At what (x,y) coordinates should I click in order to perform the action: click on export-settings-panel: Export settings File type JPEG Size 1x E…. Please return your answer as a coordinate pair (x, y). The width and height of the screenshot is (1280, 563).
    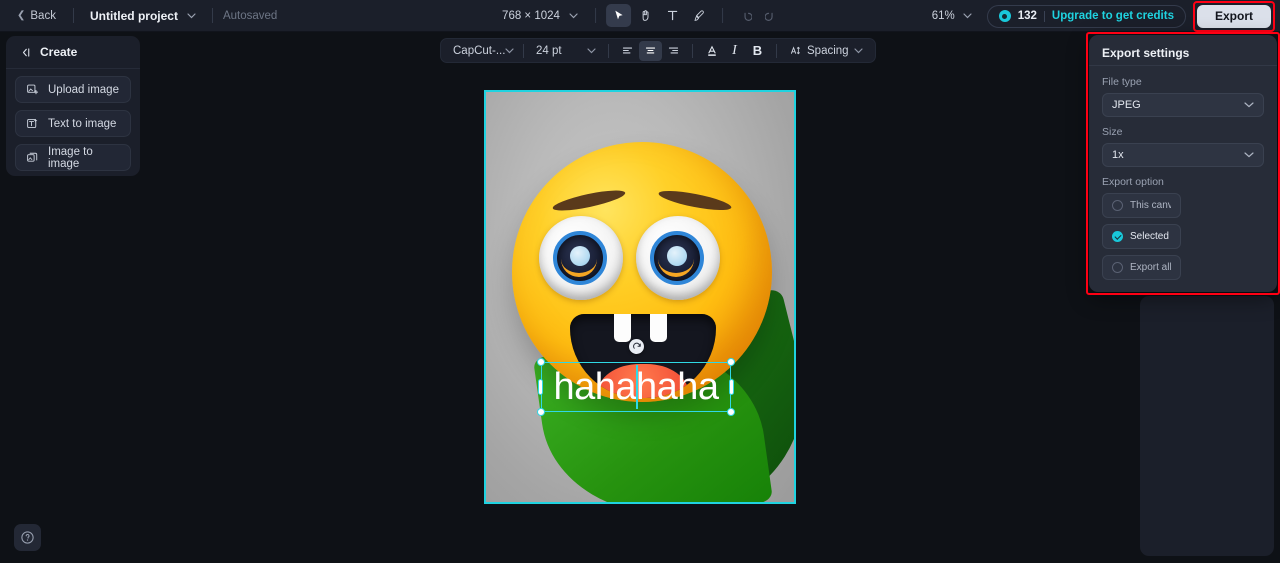
    Looking at the image, I should click on (1183, 163).